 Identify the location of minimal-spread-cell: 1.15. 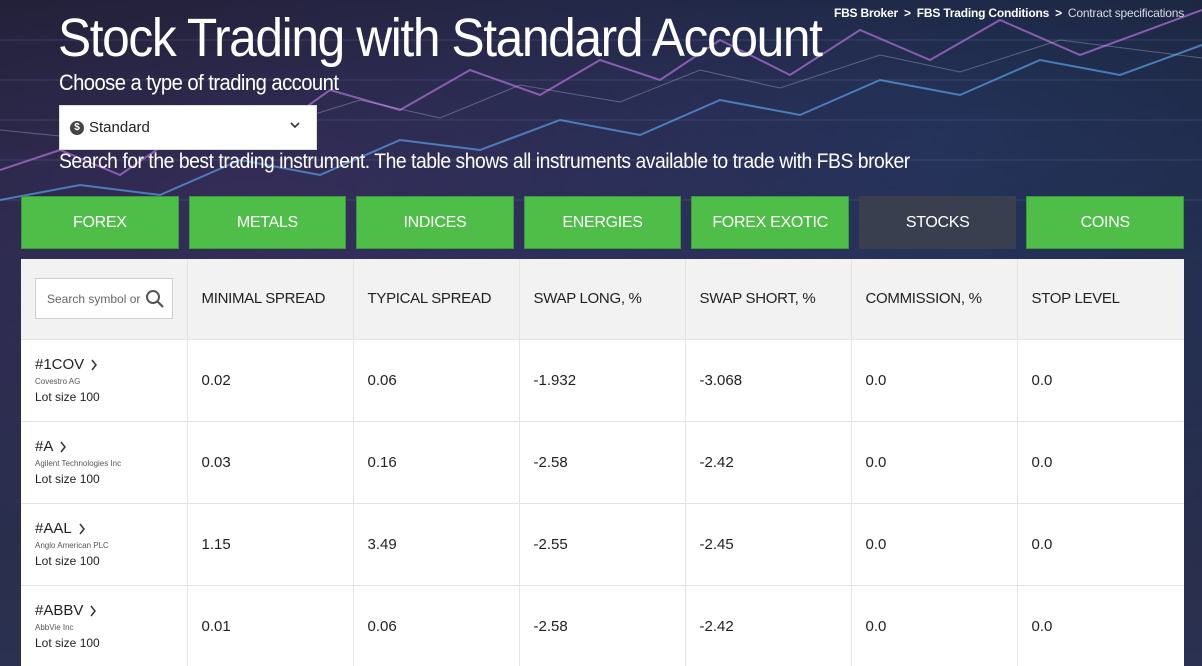
(270, 543).